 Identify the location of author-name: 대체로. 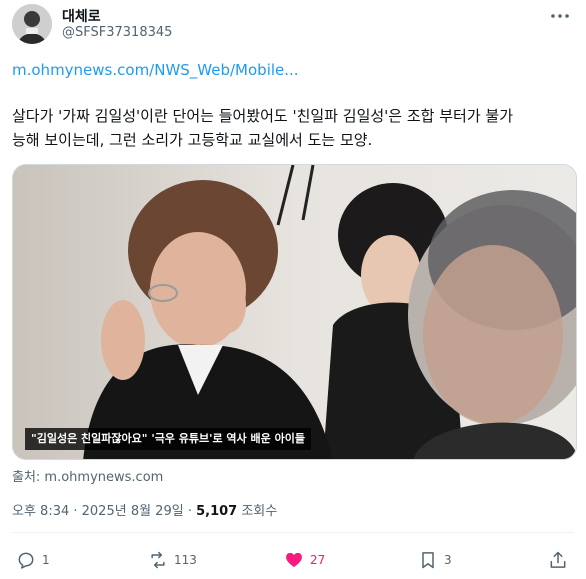
(81, 16).